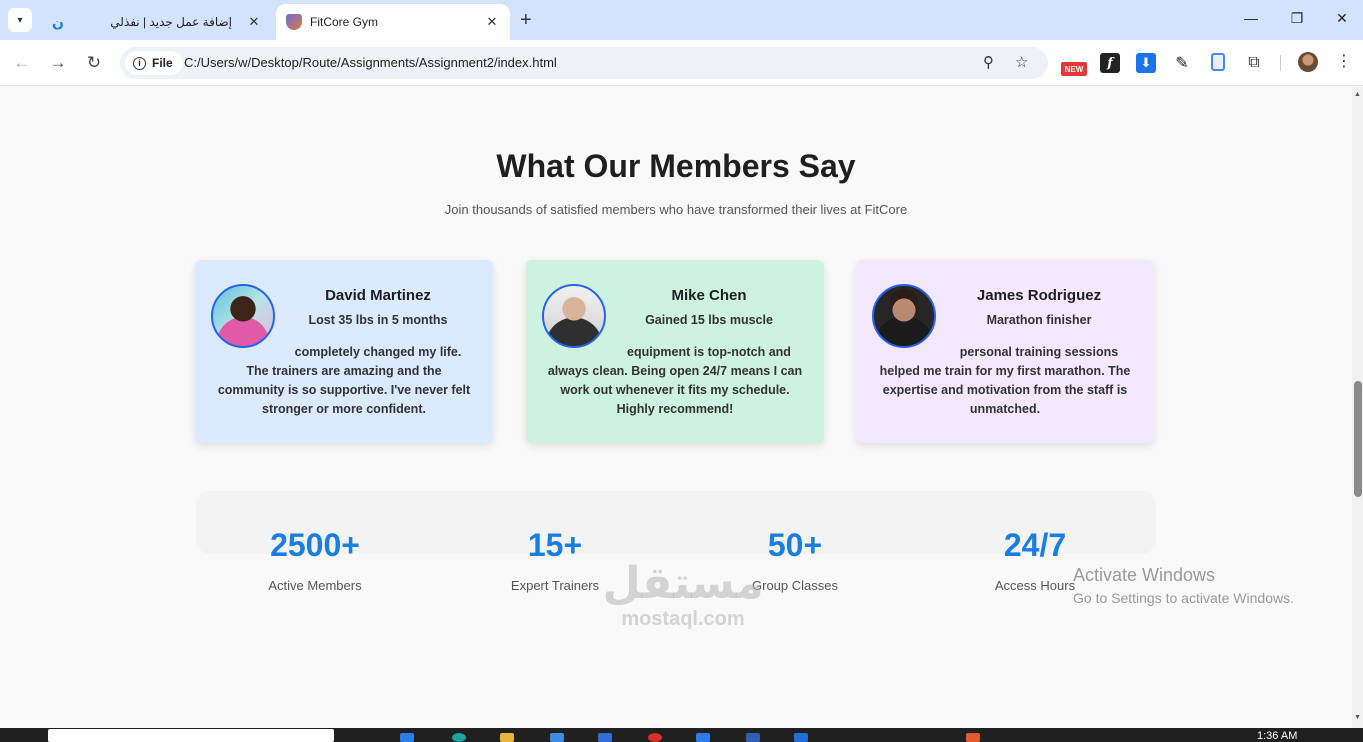 This screenshot has width=1363, height=742. I want to click on zoom-icon: ⚲, so click(988, 62).